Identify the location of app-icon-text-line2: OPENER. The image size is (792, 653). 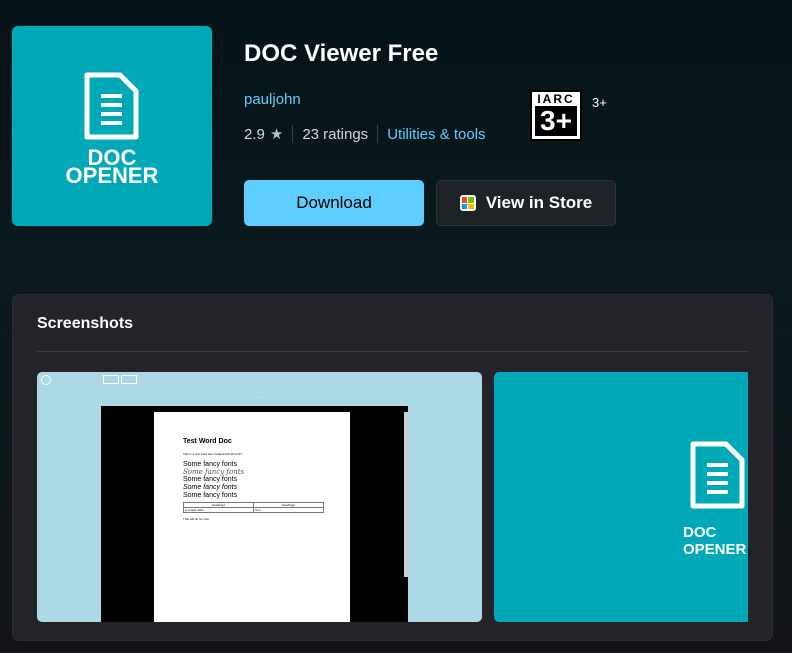
(112, 175).